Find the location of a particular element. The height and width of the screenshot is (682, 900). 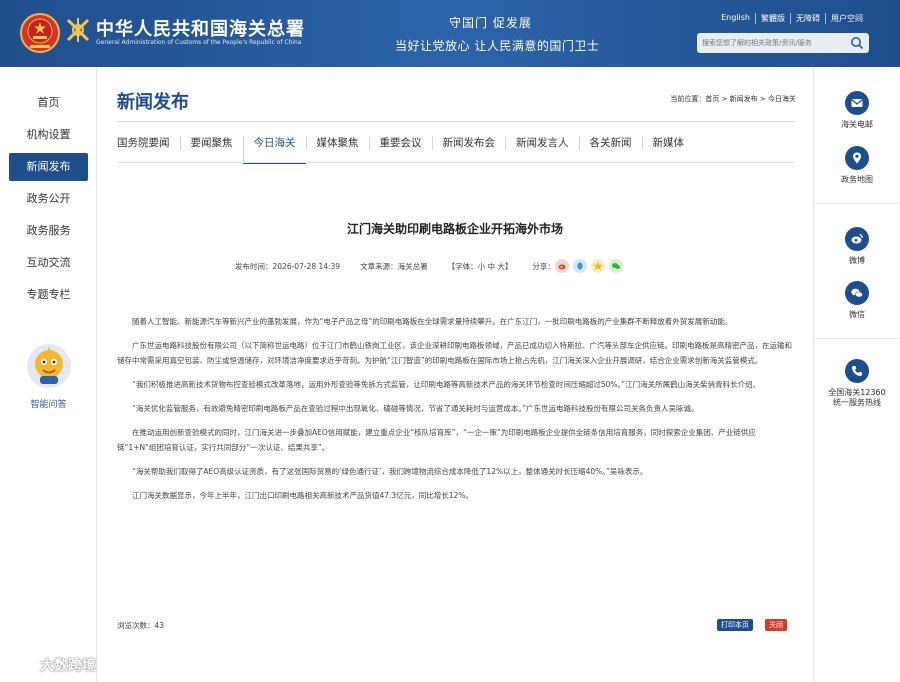

tab-press-conference: 新闻发布会 is located at coordinates (468, 143).